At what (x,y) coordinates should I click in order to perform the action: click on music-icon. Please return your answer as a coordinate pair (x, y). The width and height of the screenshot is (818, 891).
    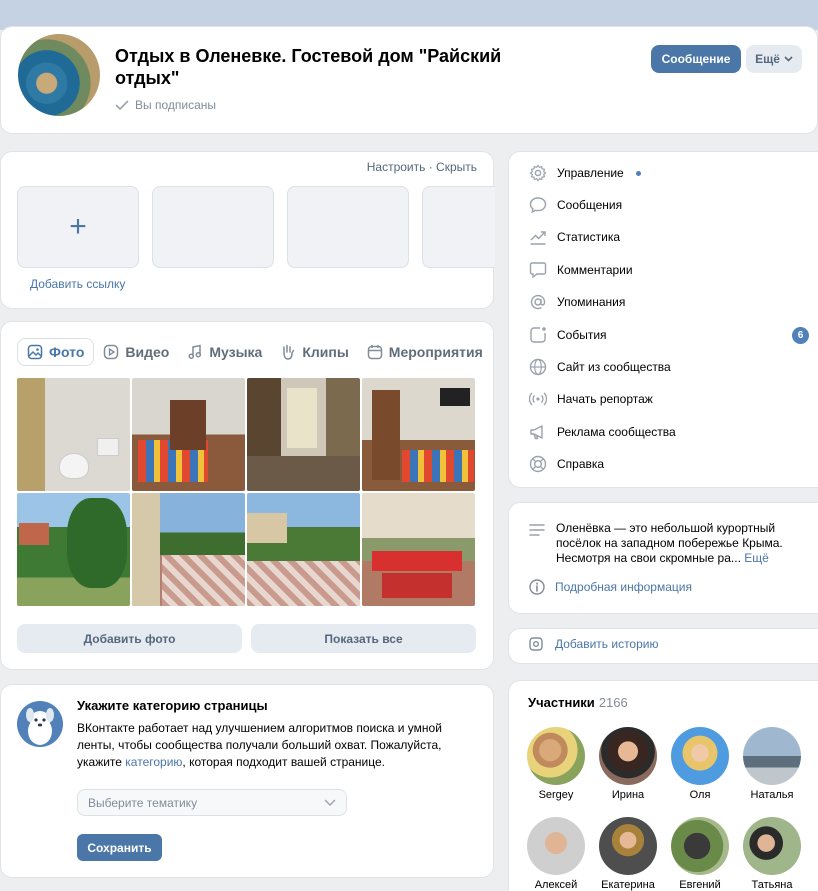
    Looking at the image, I should click on (195, 351).